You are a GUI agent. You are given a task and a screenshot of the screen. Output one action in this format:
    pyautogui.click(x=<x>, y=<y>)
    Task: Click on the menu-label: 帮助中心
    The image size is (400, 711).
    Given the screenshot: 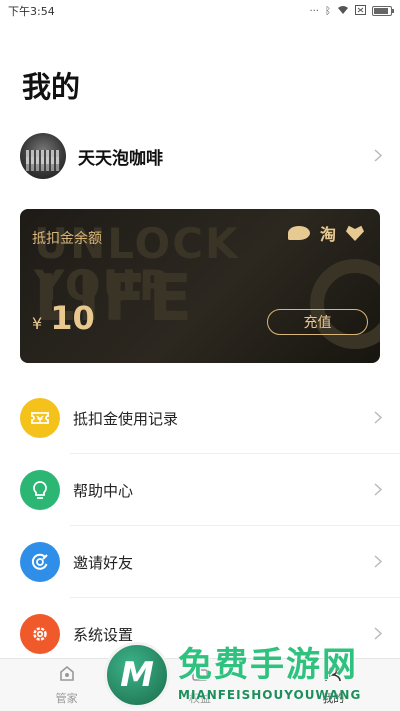 What is the action you would take?
    pyautogui.click(x=103, y=490)
    